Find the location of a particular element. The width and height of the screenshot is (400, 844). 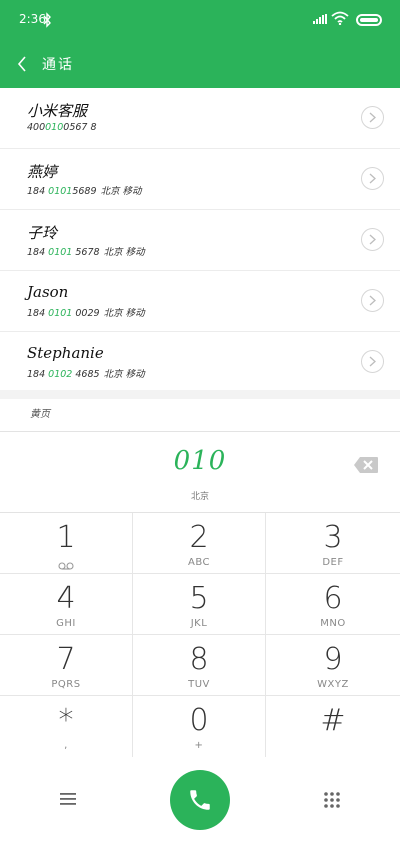

signal-icon is located at coordinates (320, 19).